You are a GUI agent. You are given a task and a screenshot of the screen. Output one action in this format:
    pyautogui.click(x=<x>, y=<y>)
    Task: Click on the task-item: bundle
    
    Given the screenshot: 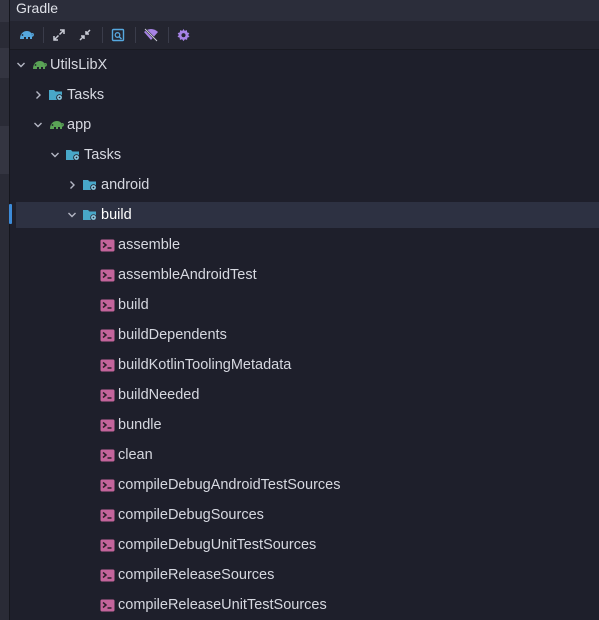 What is the action you would take?
    pyautogui.click(x=304, y=425)
    